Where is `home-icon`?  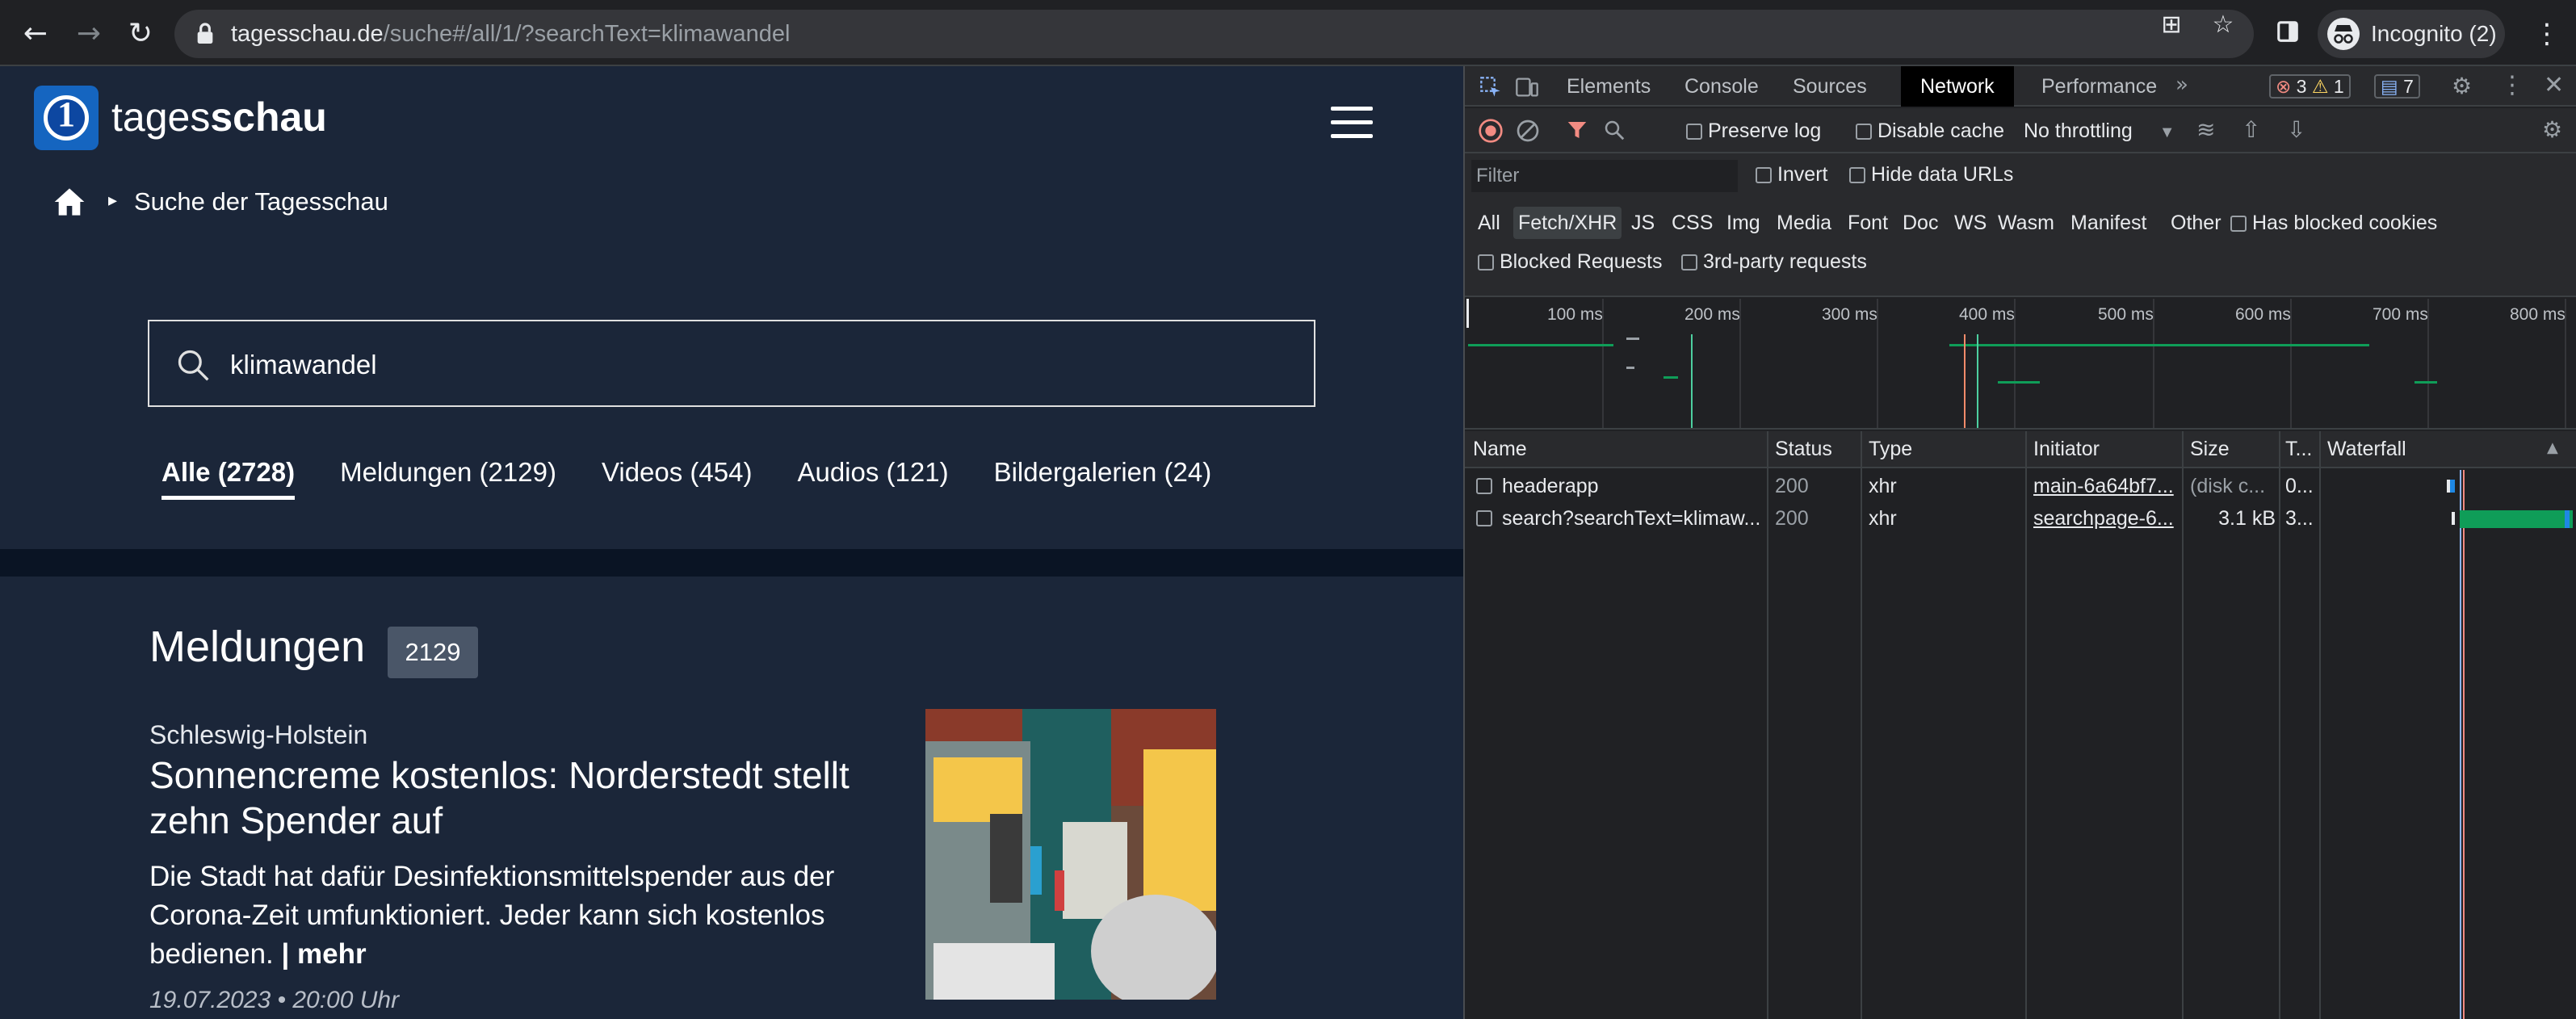
home-icon is located at coordinates (69, 202).